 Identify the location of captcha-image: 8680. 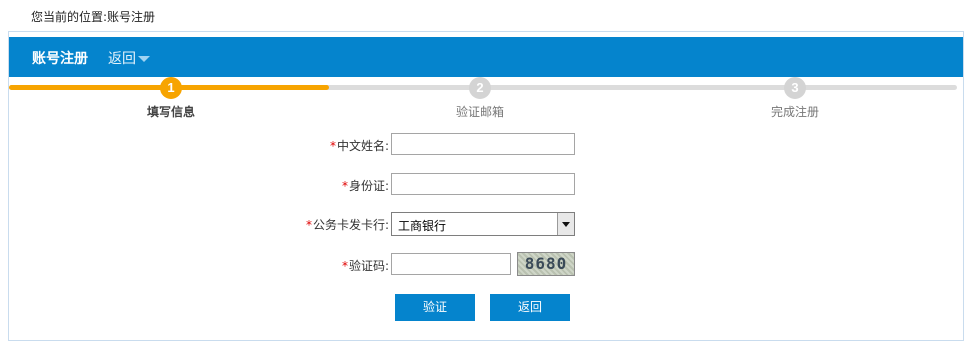
(546, 264).